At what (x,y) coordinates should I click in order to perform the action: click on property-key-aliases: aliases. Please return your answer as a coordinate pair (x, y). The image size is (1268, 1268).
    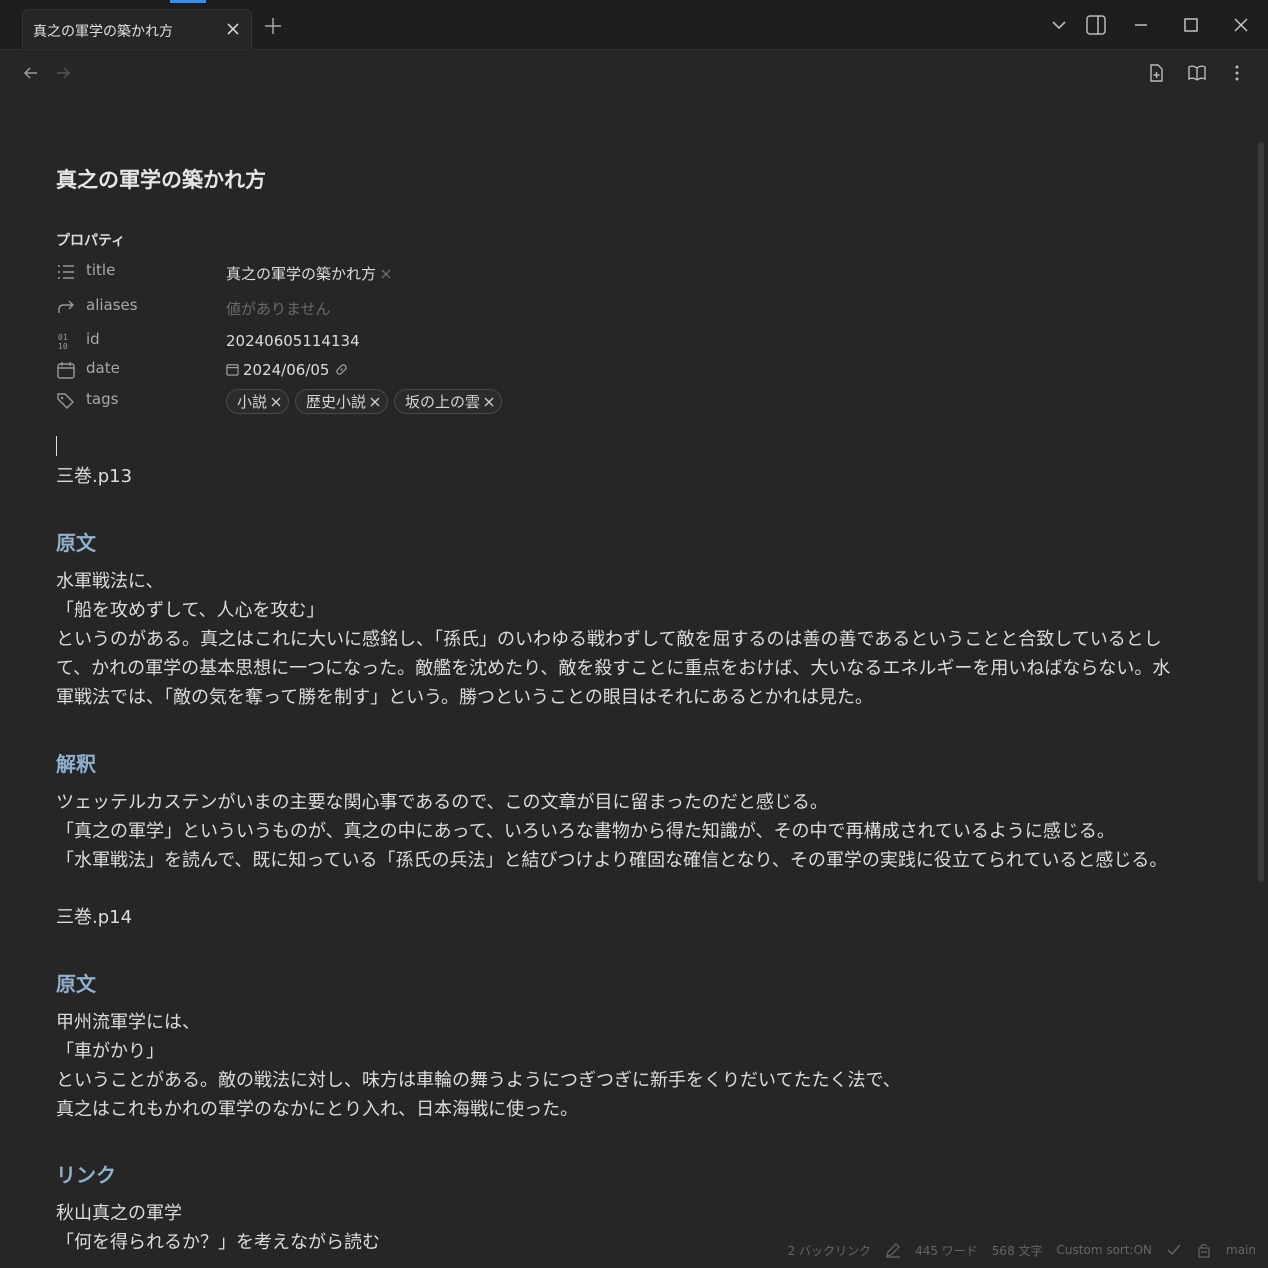
    Looking at the image, I should click on (112, 305).